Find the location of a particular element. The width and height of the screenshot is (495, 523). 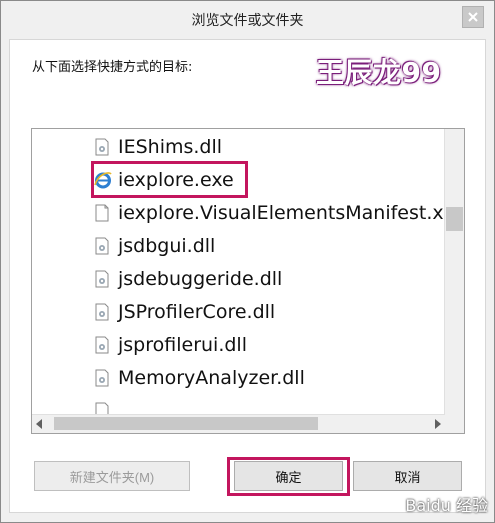

baidu-logo: Baidu 经验 is located at coordinates (446, 504).